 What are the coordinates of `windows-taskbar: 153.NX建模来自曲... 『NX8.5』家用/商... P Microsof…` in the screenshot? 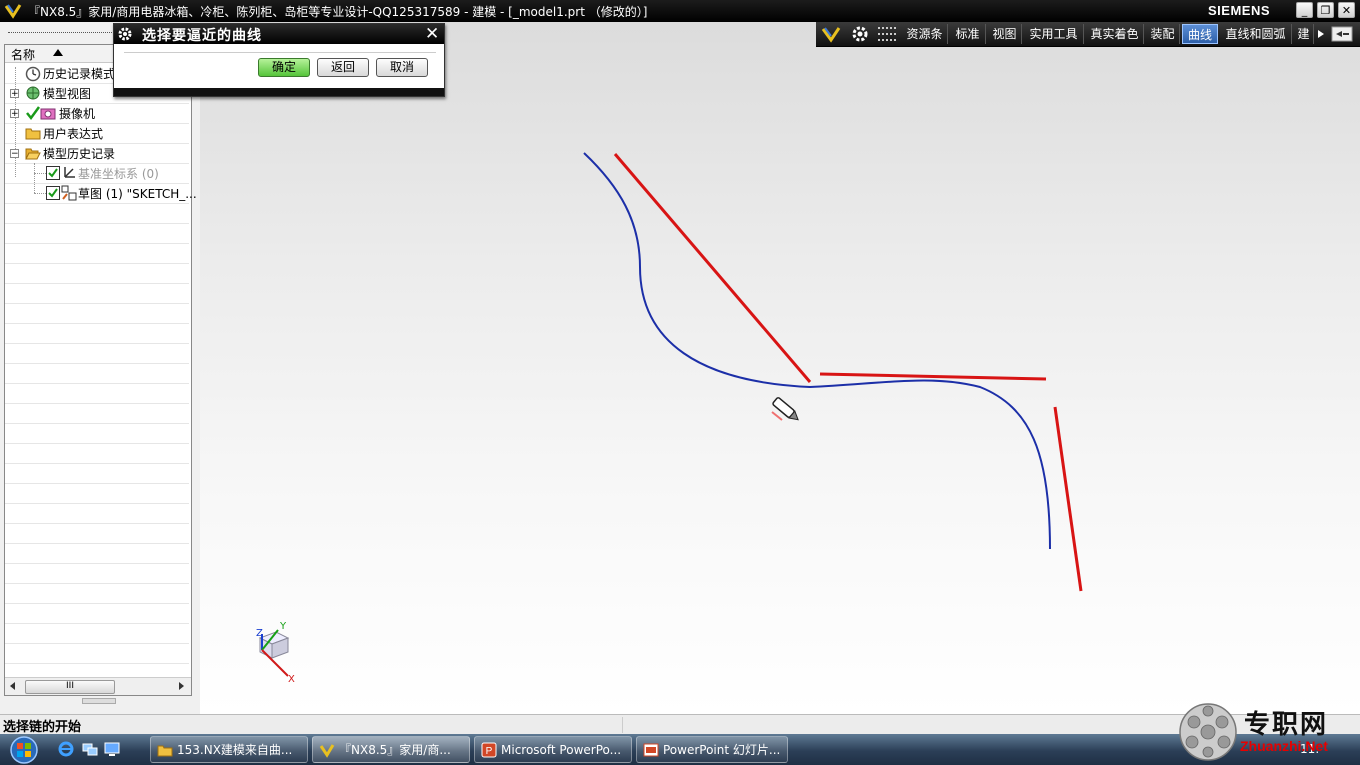 It's located at (680, 749).